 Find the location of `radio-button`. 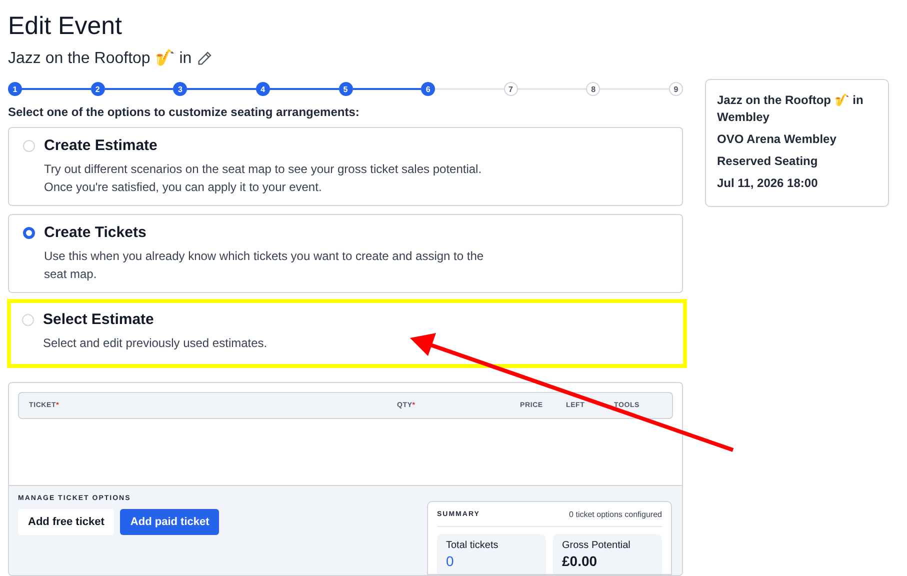

radio-button is located at coordinates (29, 232).